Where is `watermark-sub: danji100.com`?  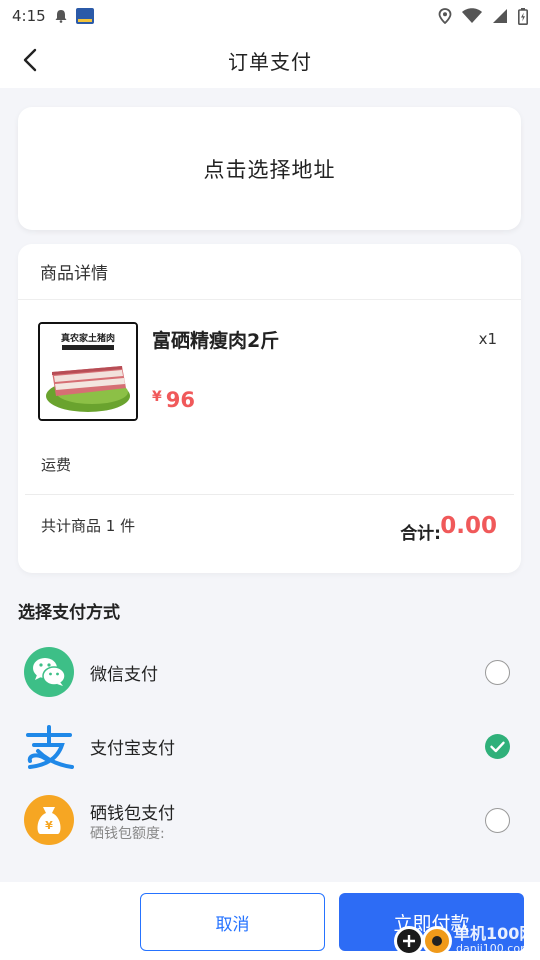 watermark-sub: danji100.com is located at coordinates (493, 948).